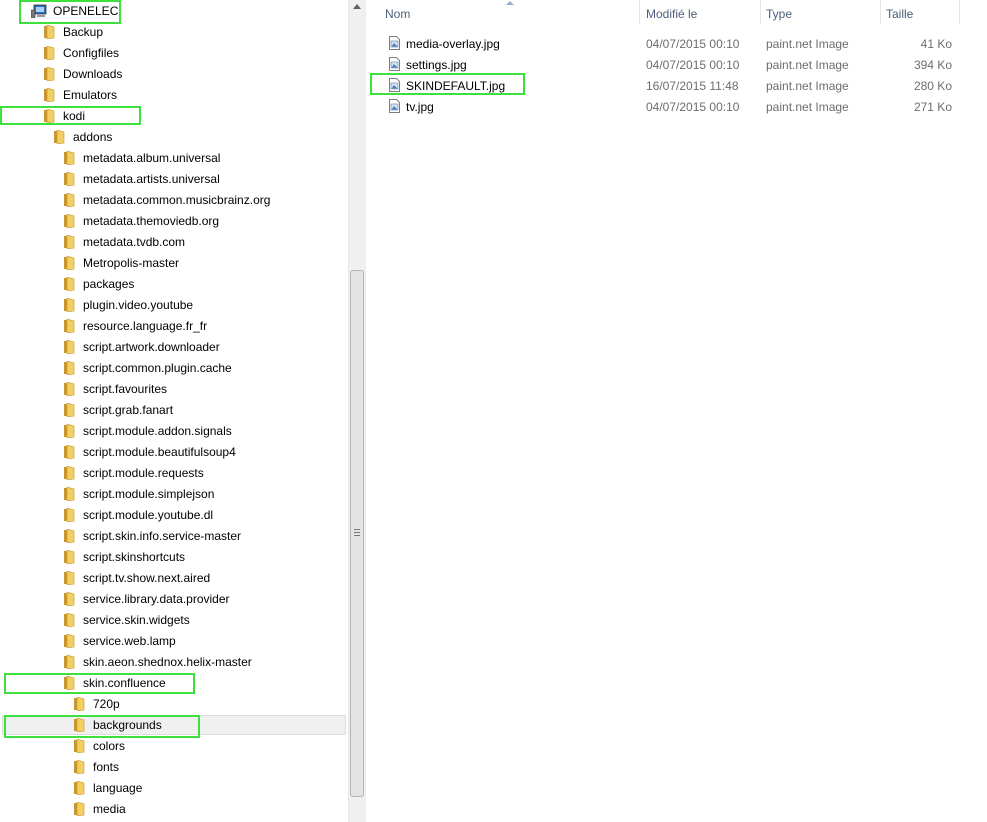  Describe the element at coordinates (173, 389) in the screenshot. I see `tree-item: script.favourites` at that location.